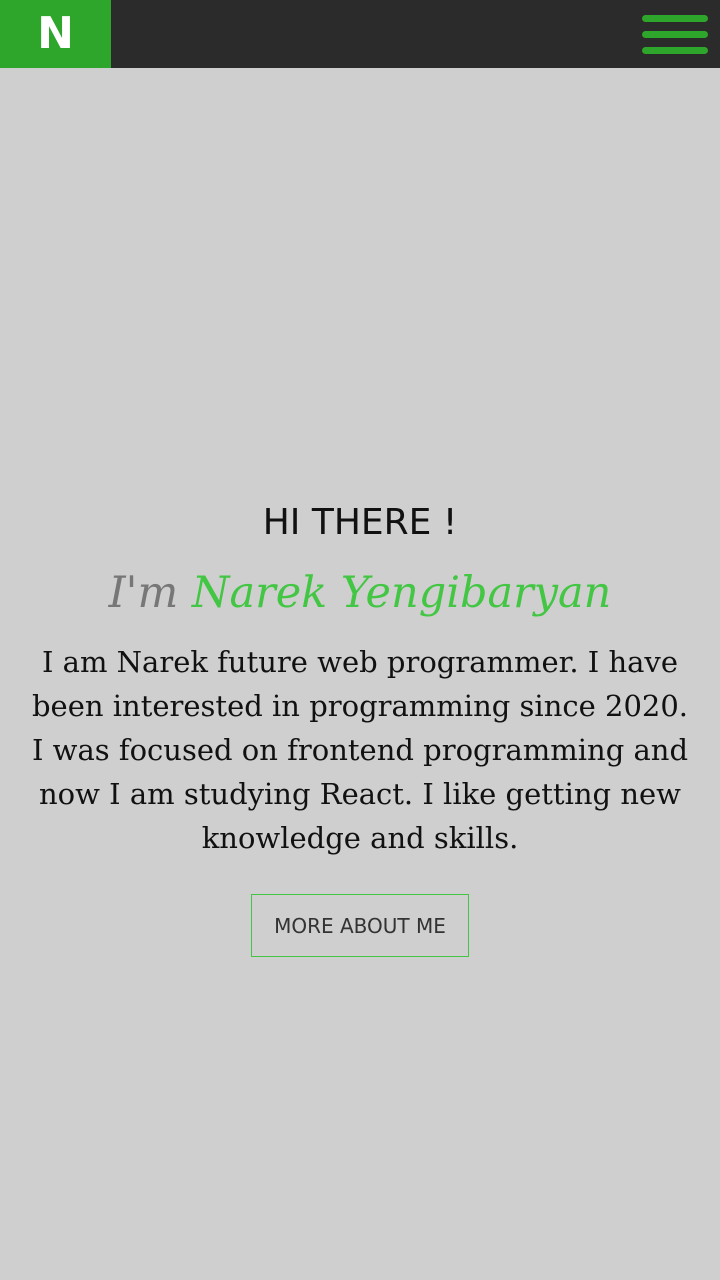 The width and height of the screenshot is (720, 1280). I want to click on menu-bar-middle, so click(675, 34).